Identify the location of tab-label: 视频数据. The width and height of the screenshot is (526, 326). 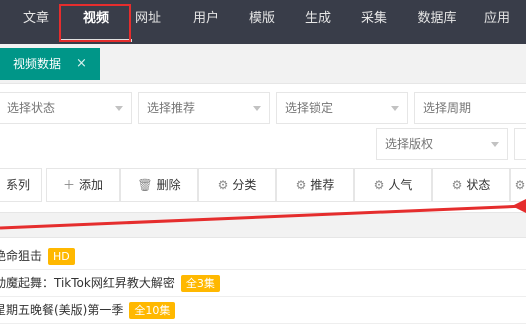
(37, 64).